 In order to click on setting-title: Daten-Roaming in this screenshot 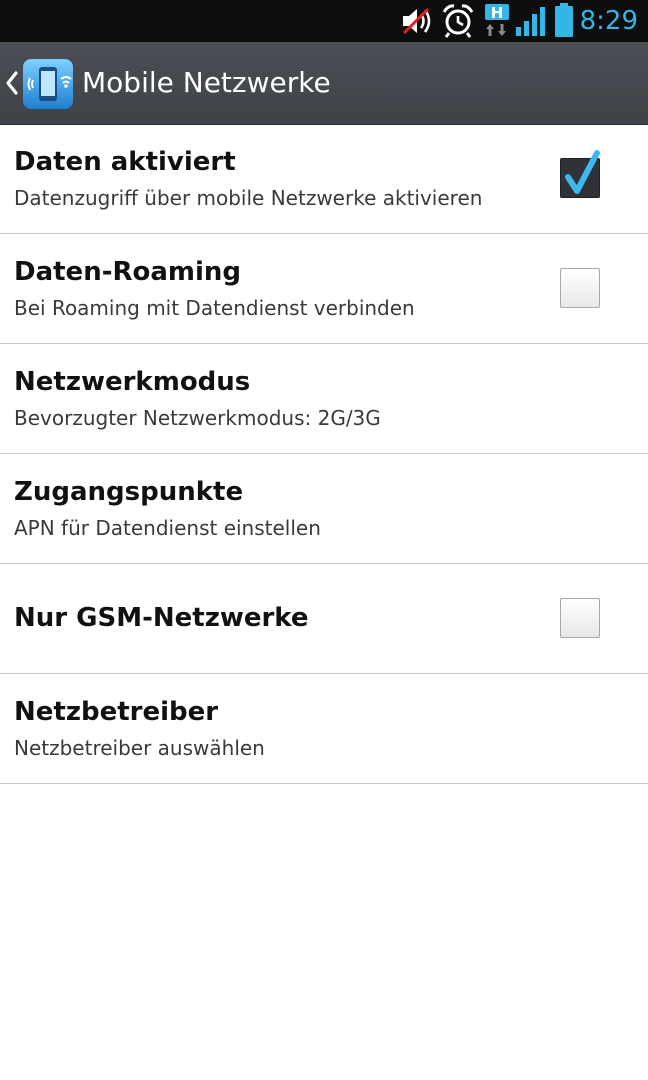, I will do `click(128, 272)`.